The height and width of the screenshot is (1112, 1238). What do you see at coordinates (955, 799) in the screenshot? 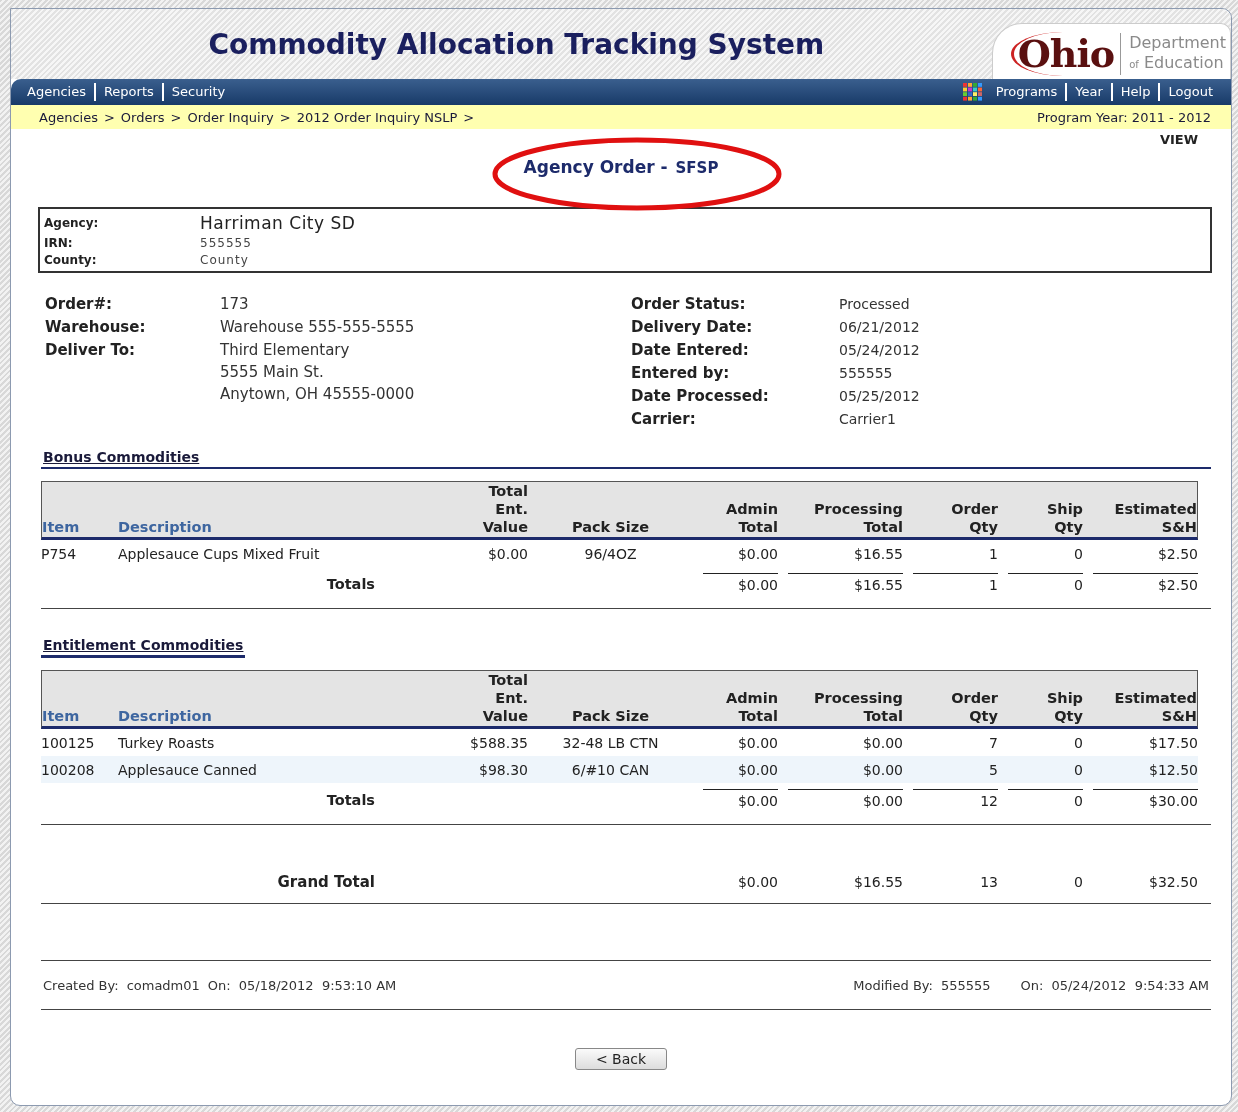
I see `total-value: 12` at bounding box center [955, 799].